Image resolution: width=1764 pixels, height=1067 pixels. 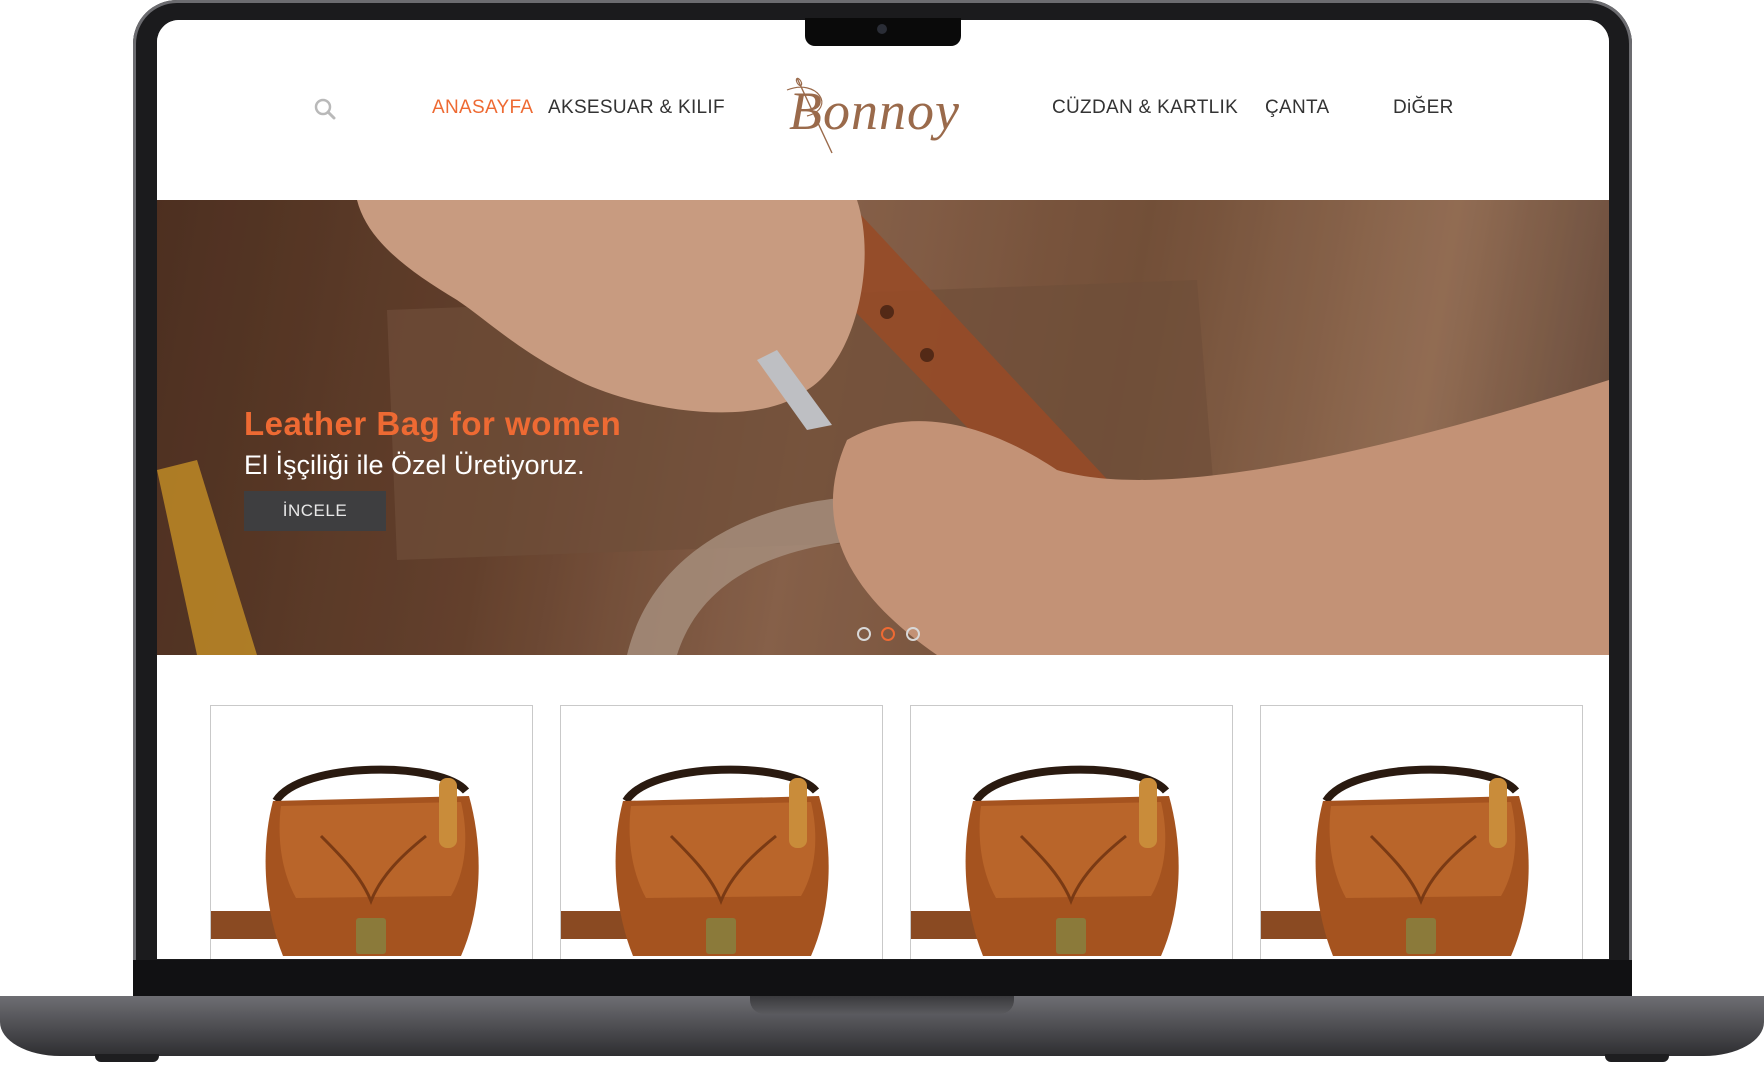 I want to click on hero-subtitle: El İşçiliği ile Özel Üretiyoruz., so click(x=414, y=465).